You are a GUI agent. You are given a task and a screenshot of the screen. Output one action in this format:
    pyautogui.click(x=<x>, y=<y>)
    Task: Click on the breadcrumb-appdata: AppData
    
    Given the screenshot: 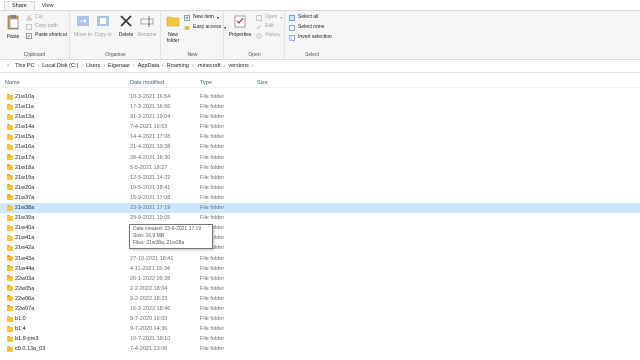 What is the action you would take?
    pyautogui.click(x=148, y=66)
    